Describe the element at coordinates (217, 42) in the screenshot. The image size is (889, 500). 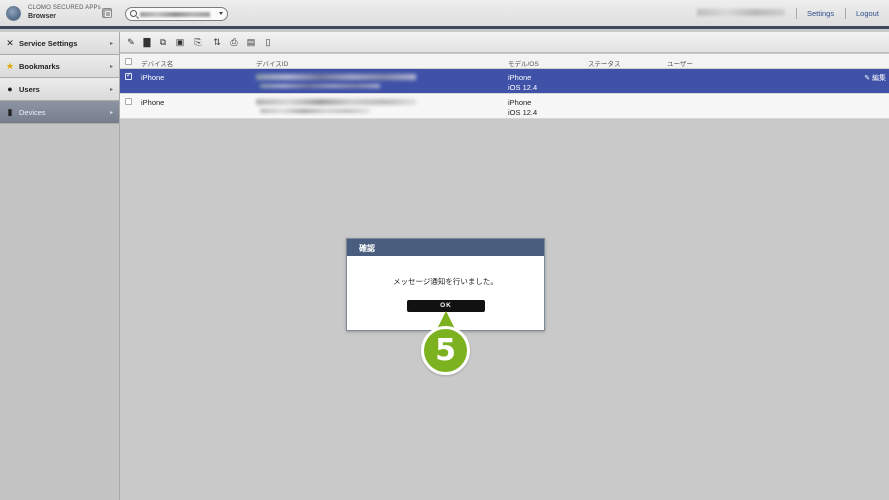
I see `sync-icon: ⇅` at that location.